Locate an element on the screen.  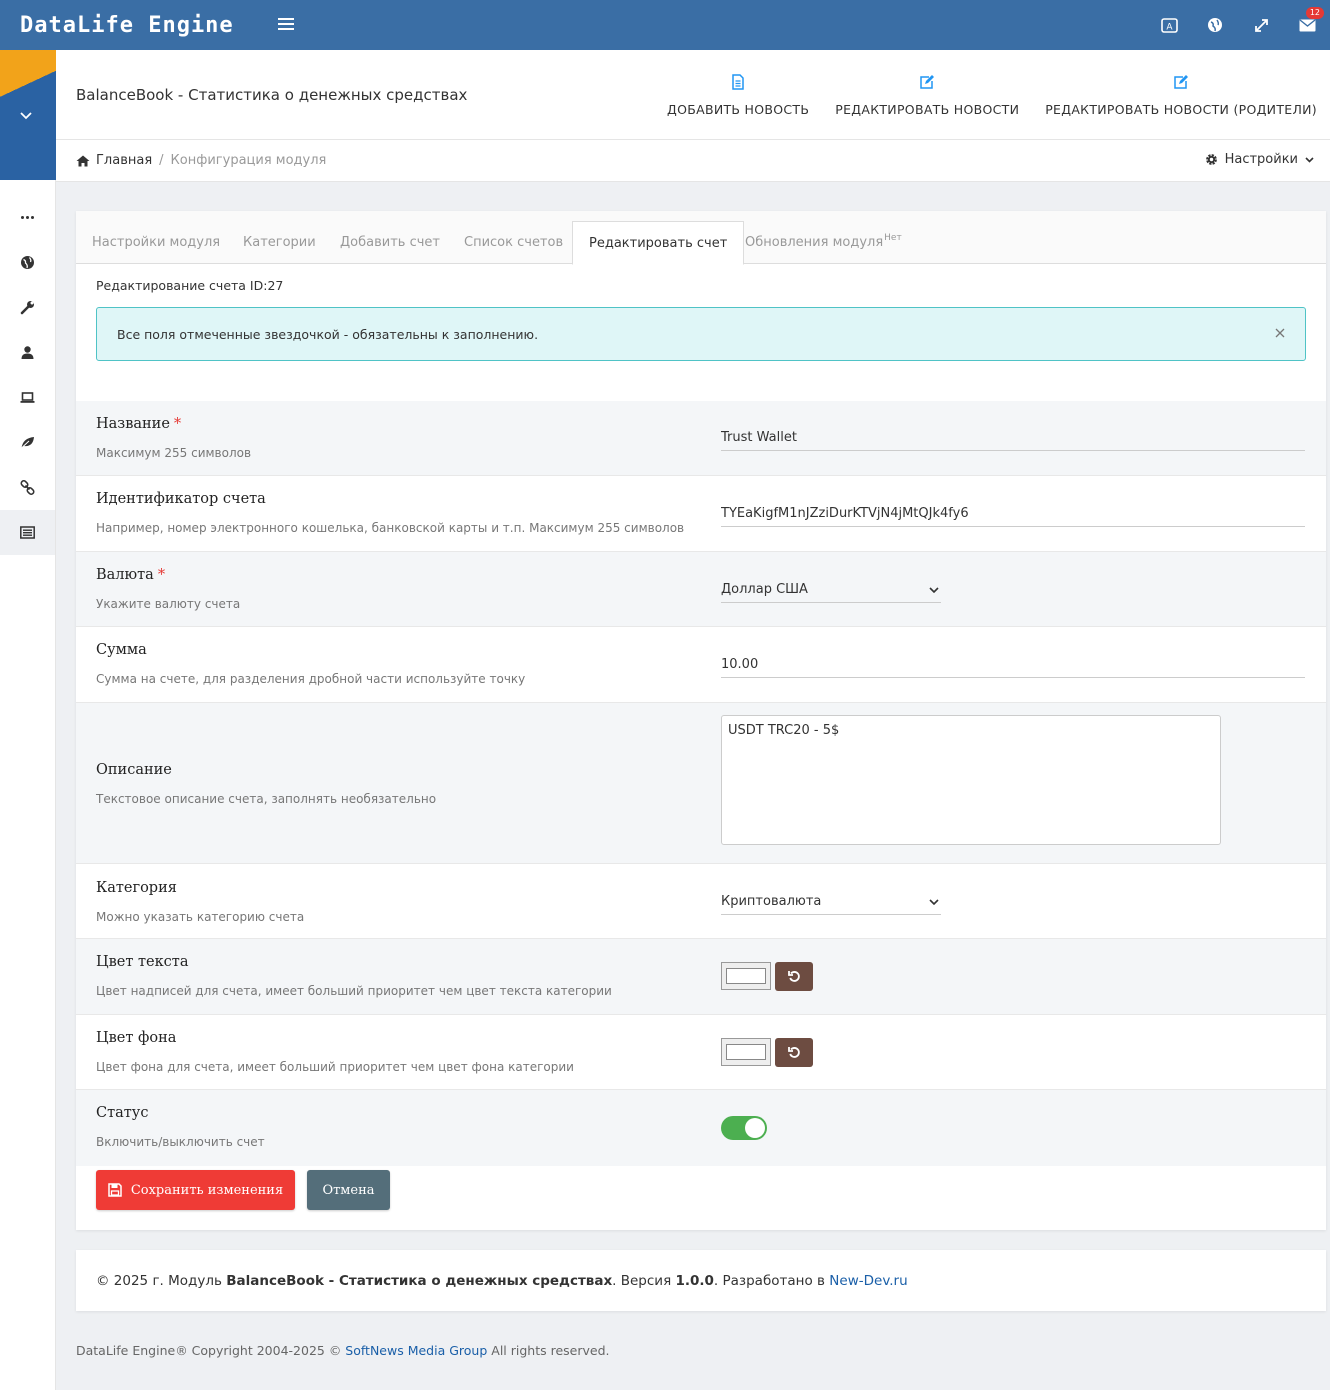
field-row-status: Статус Включить/выключить счет is located at coordinates (701, 1128).